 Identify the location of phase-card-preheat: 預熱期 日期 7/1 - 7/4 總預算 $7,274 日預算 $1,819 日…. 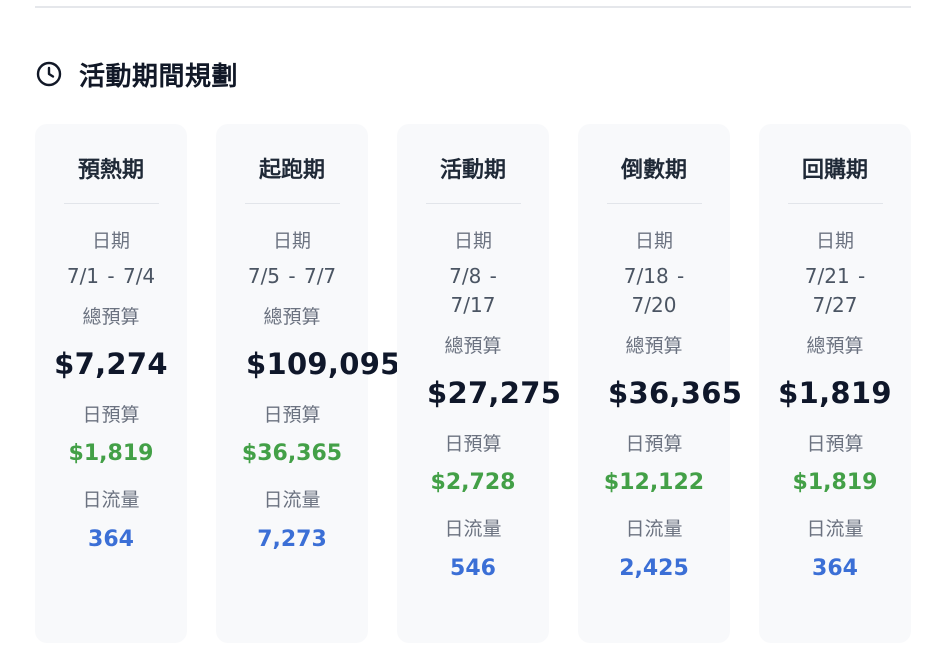
(111, 383).